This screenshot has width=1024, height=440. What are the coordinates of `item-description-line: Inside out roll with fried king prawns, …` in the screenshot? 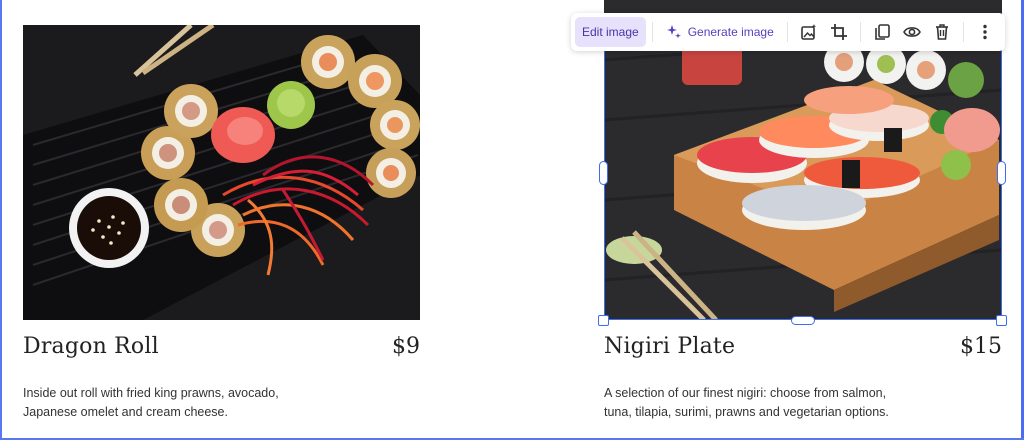 It's located at (151, 393).